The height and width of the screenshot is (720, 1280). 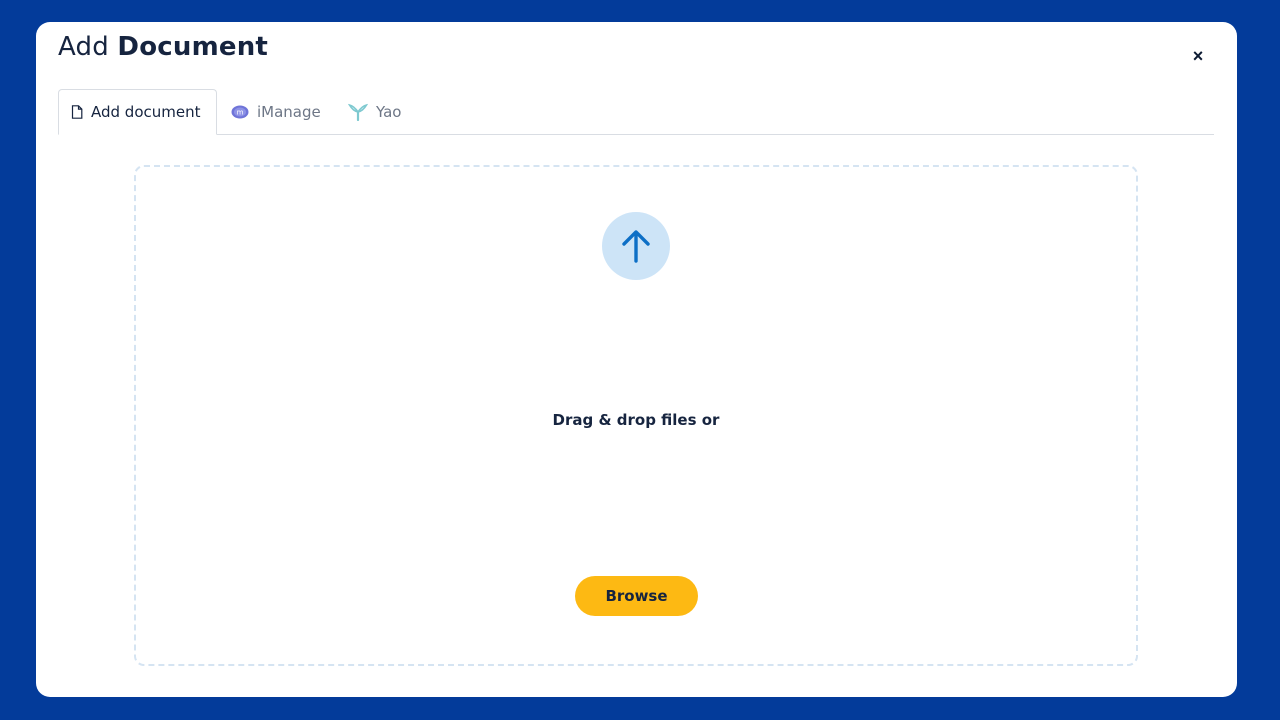 I want to click on upload-arrow-icon, so click(x=636, y=246).